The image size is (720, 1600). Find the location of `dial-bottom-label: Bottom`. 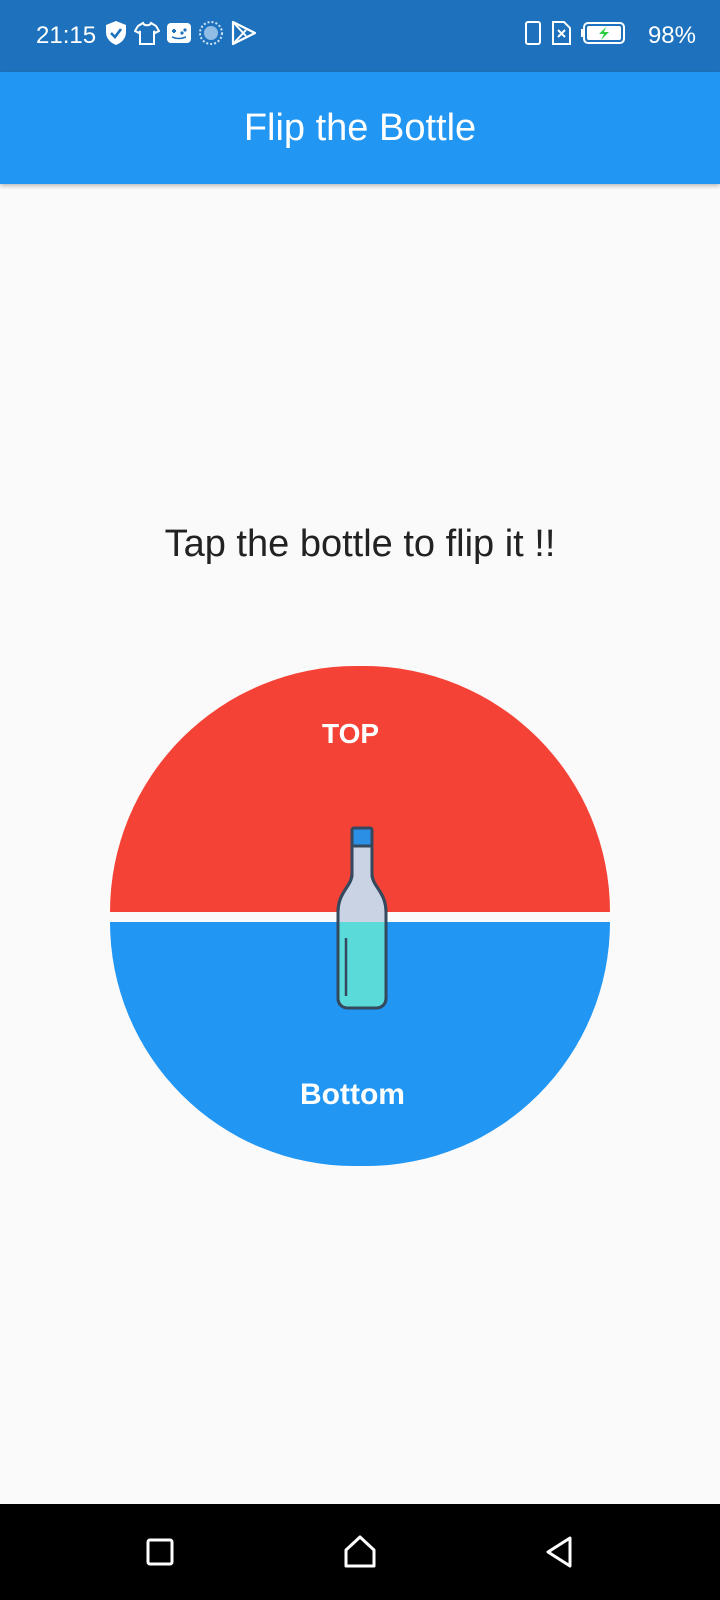

dial-bottom-label: Bottom is located at coordinates (352, 1094).